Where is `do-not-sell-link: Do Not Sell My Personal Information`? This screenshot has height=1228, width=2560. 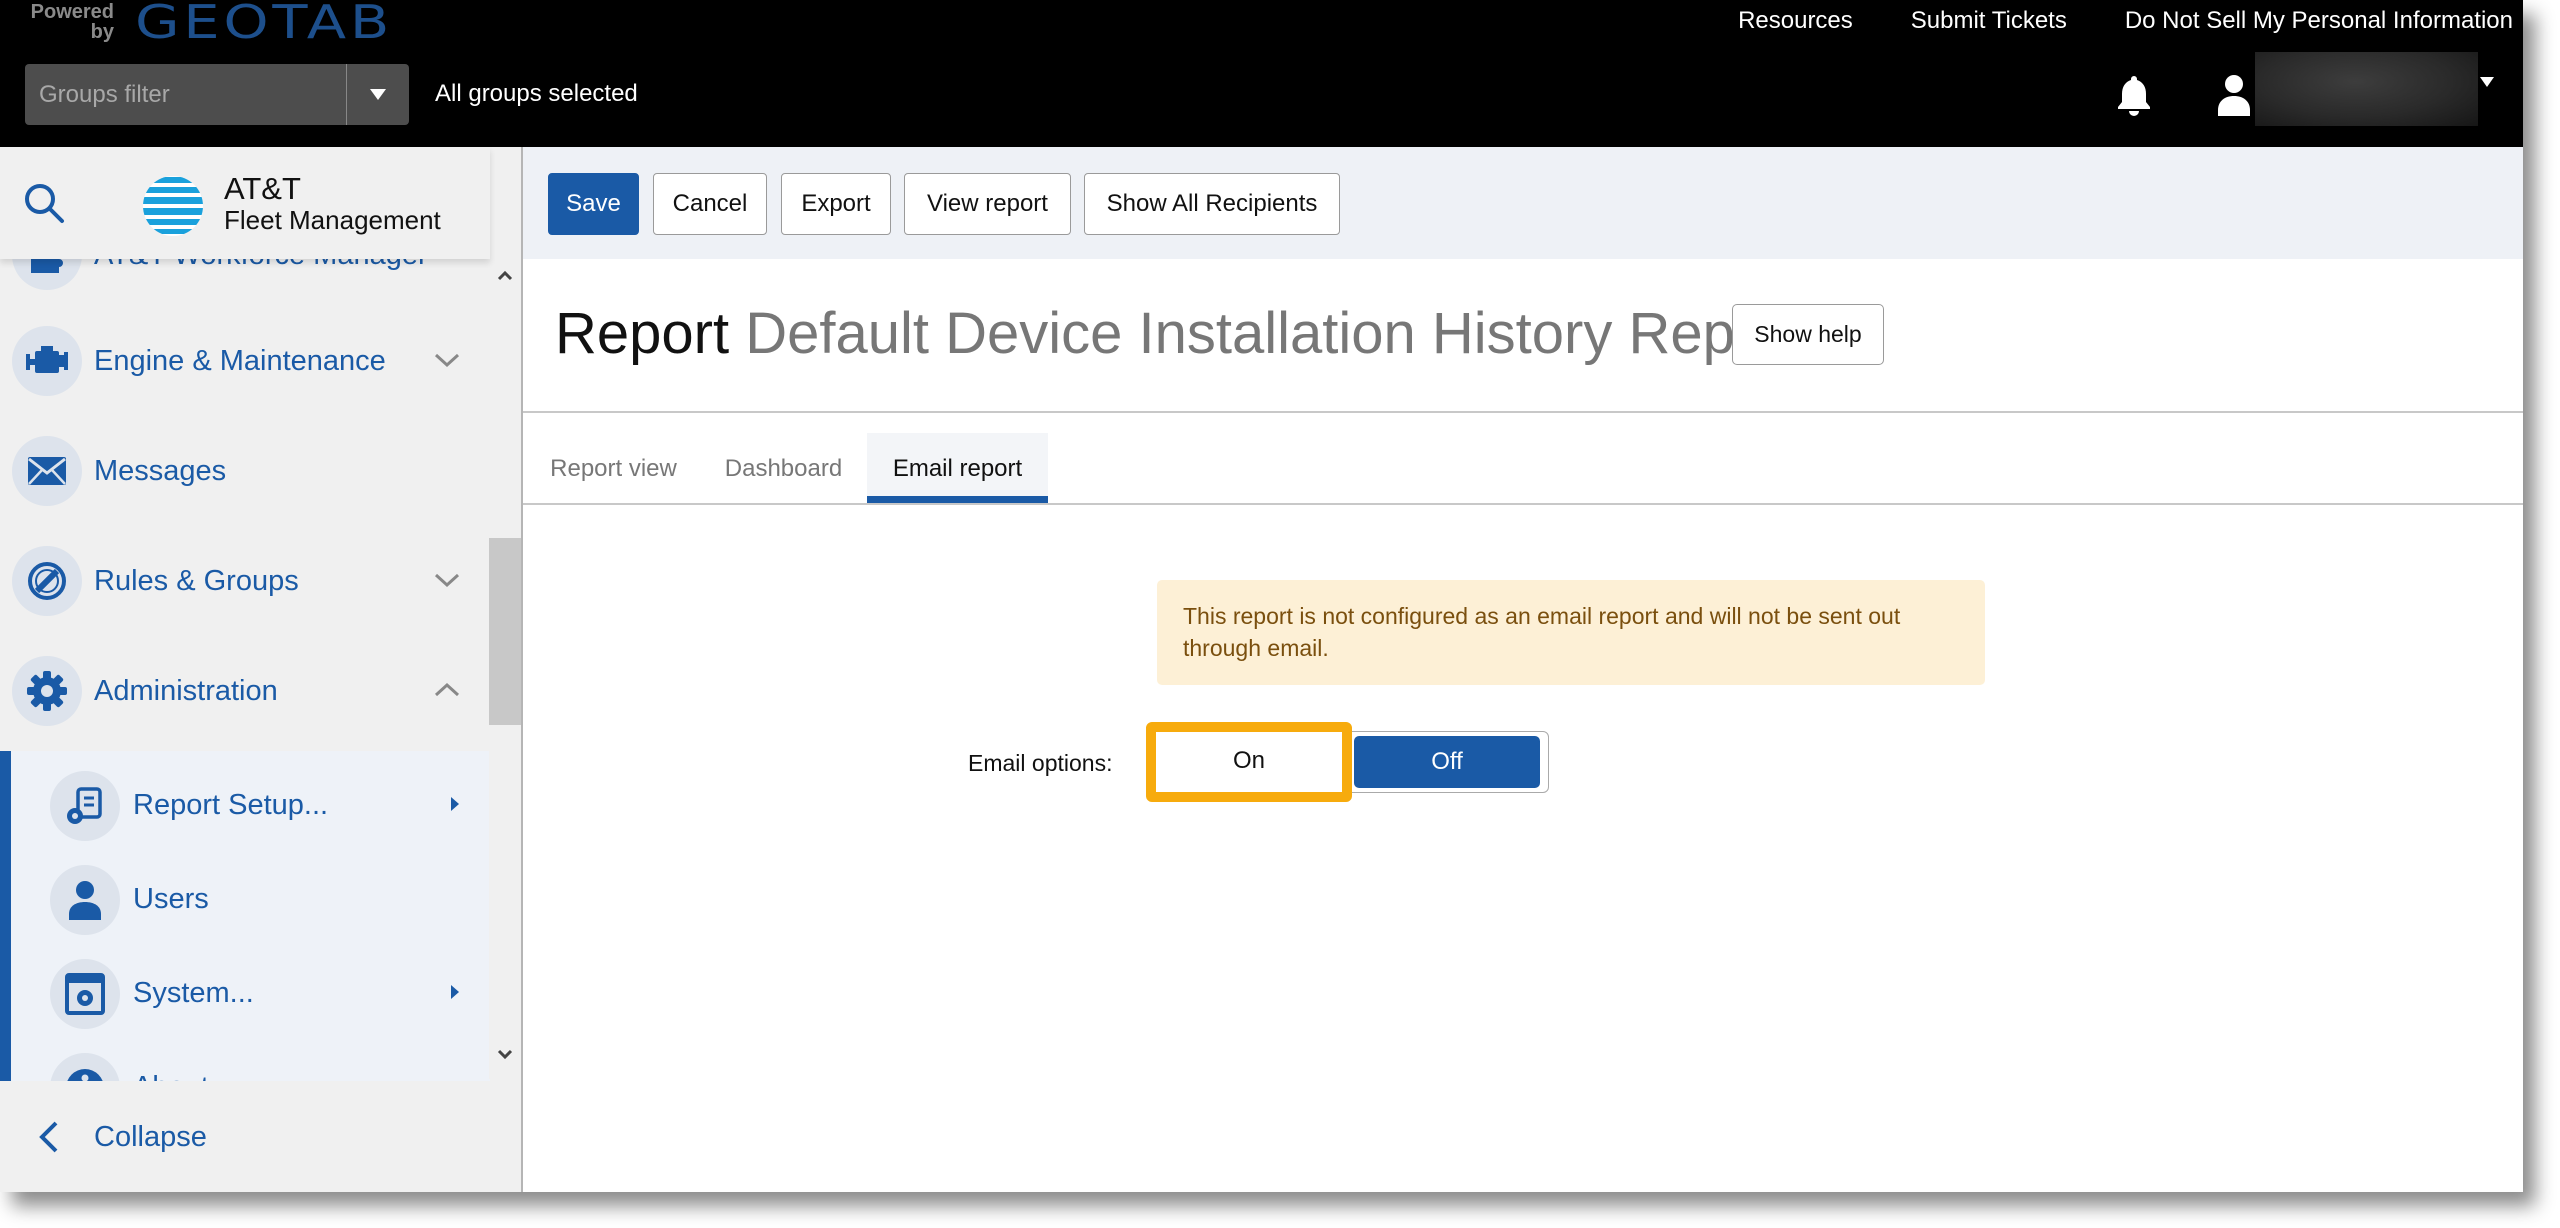 do-not-sell-link: Do Not Sell My Personal Information is located at coordinates (2319, 21).